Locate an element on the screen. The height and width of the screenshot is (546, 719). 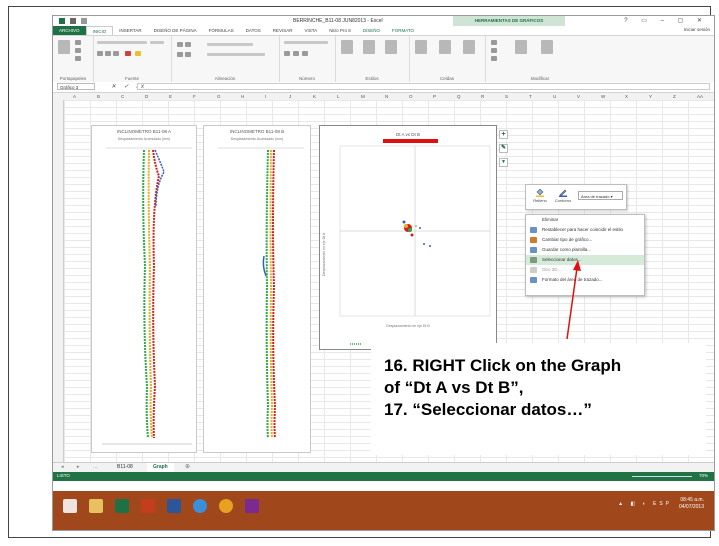
column-header: N is located at coordinates (386, 96).